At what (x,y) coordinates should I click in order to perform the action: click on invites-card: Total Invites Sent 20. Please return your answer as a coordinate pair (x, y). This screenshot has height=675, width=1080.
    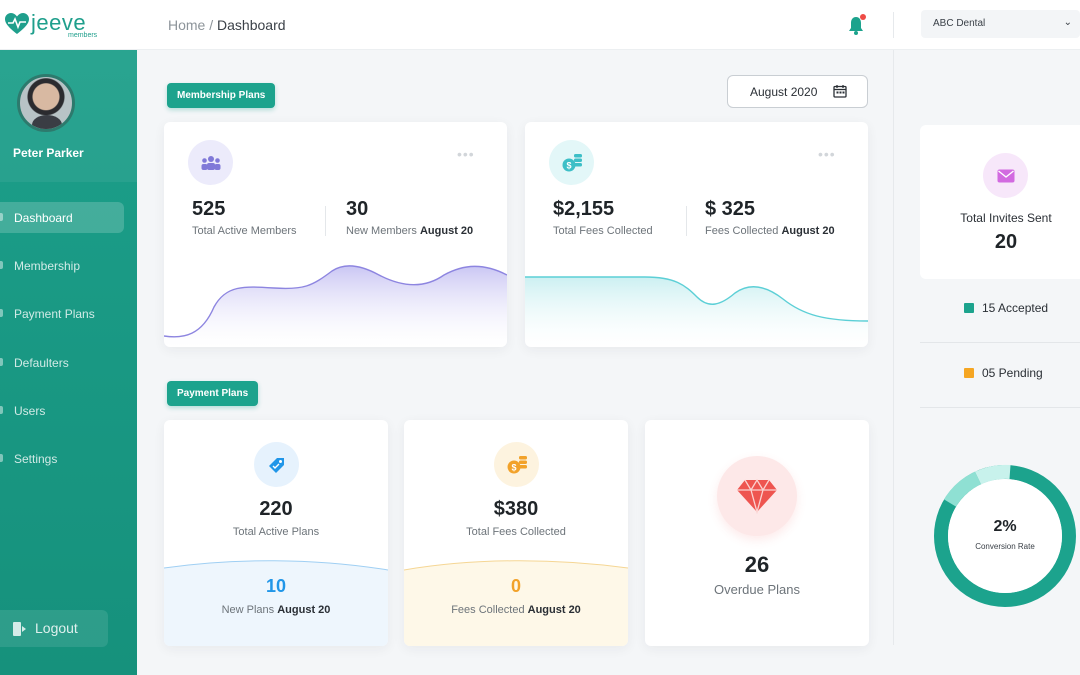
    Looking at the image, I should click on (1000, 202).